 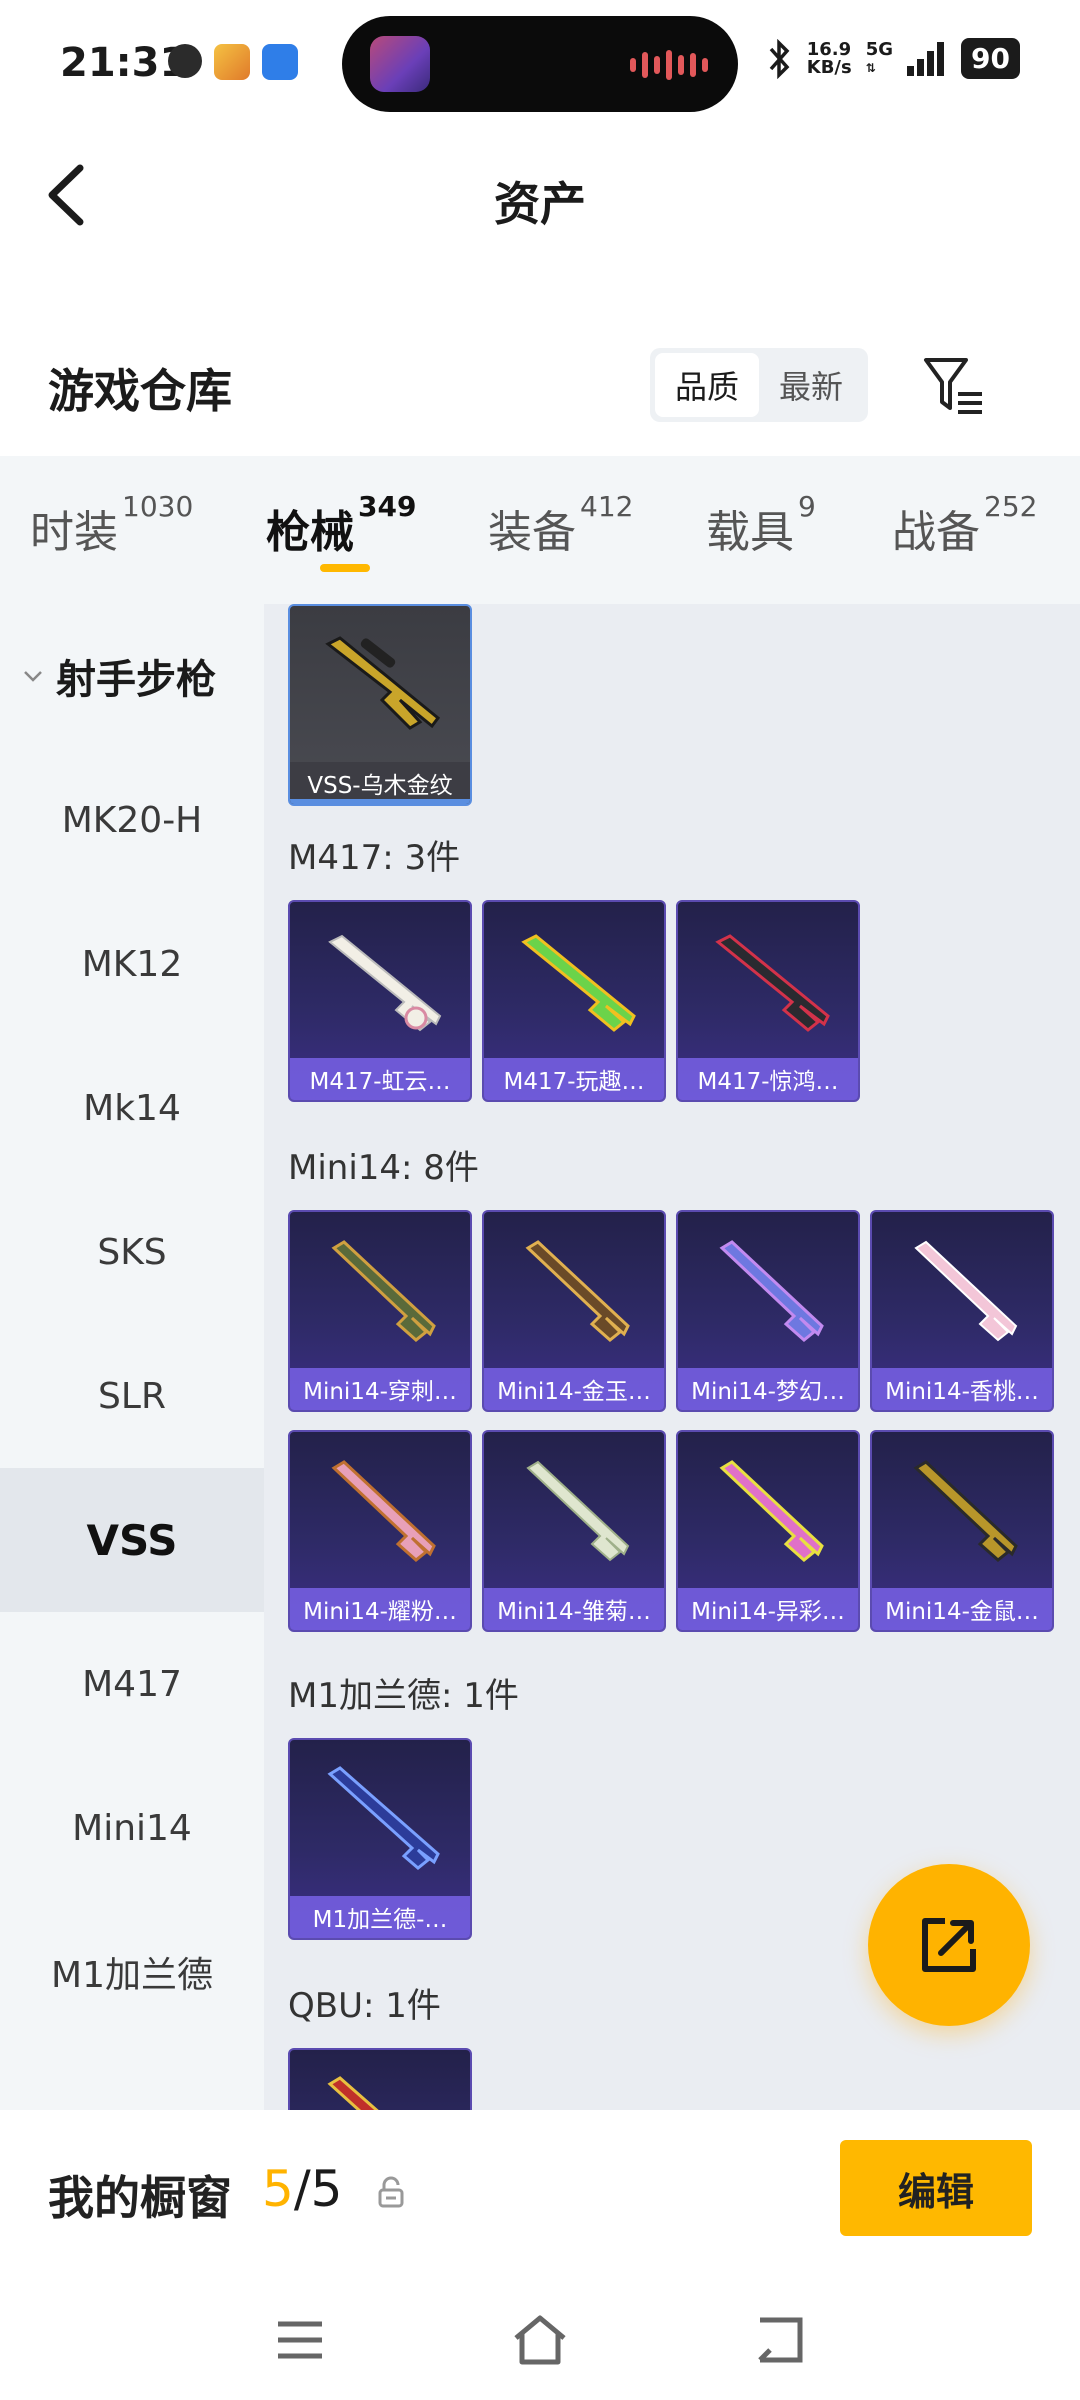 What do you see at coordinates (779, 58) in the screenshot?
I see `bluetooth-icon` at bounding box center [779, 58].